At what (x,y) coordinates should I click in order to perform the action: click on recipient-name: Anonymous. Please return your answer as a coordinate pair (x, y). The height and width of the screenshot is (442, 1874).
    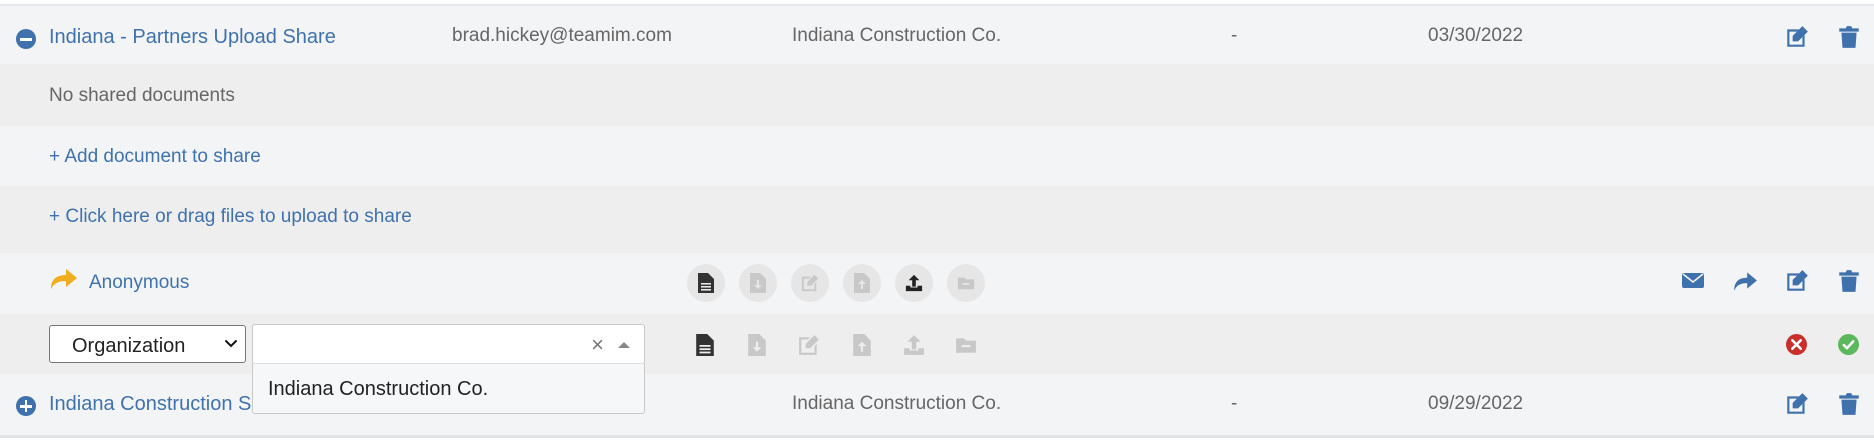
    Looking at the image, I should click on (139, 282).